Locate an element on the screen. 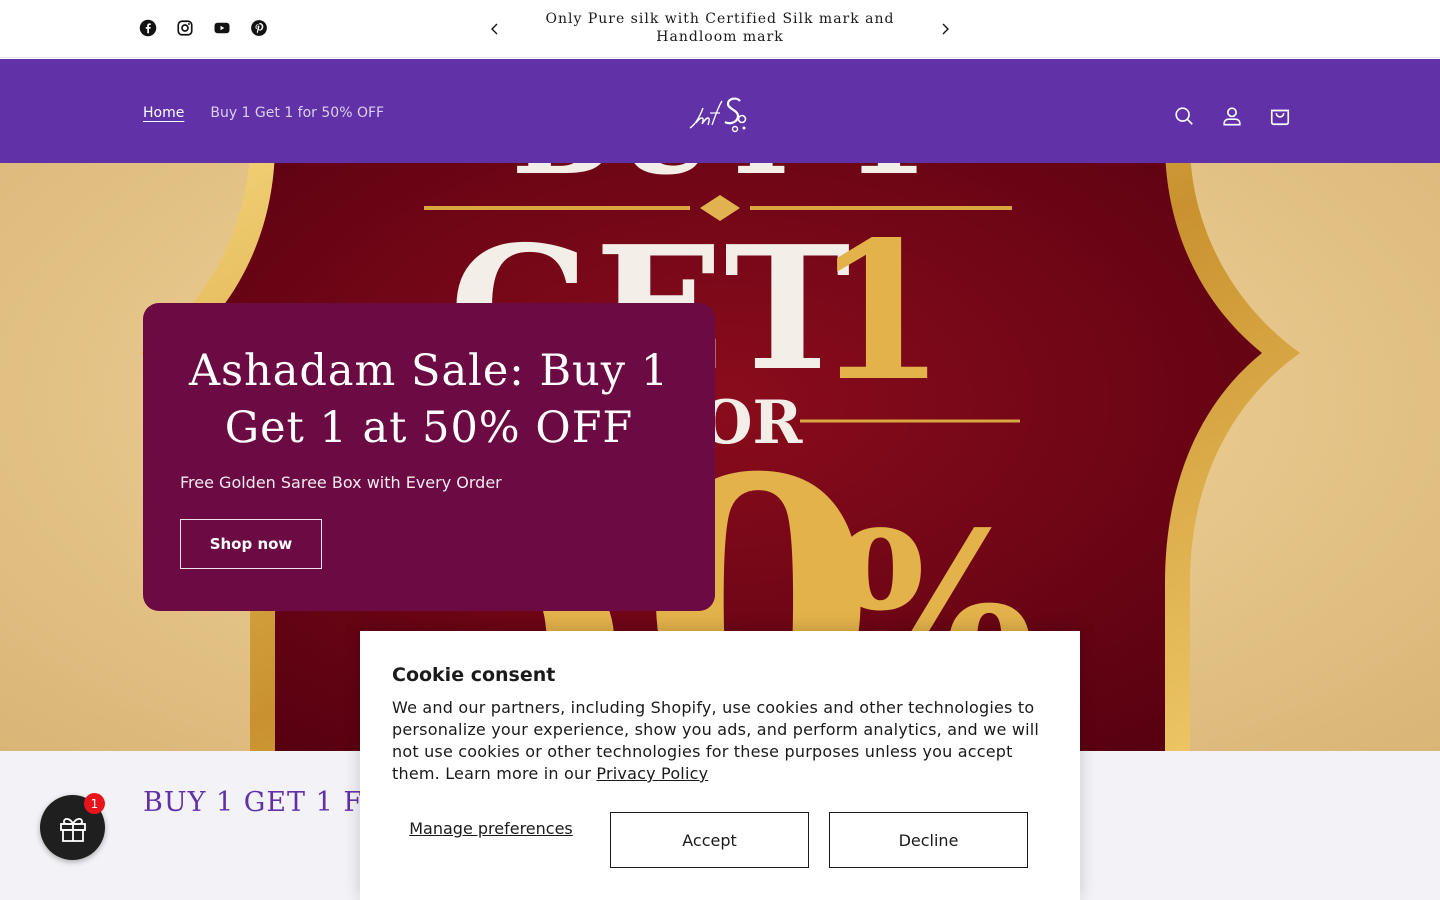 The width and height of the screenshot is (1440, 900). main-nav: Home Buy 1 Get 1 for 50% OFF is located at coordinates (263, 113).